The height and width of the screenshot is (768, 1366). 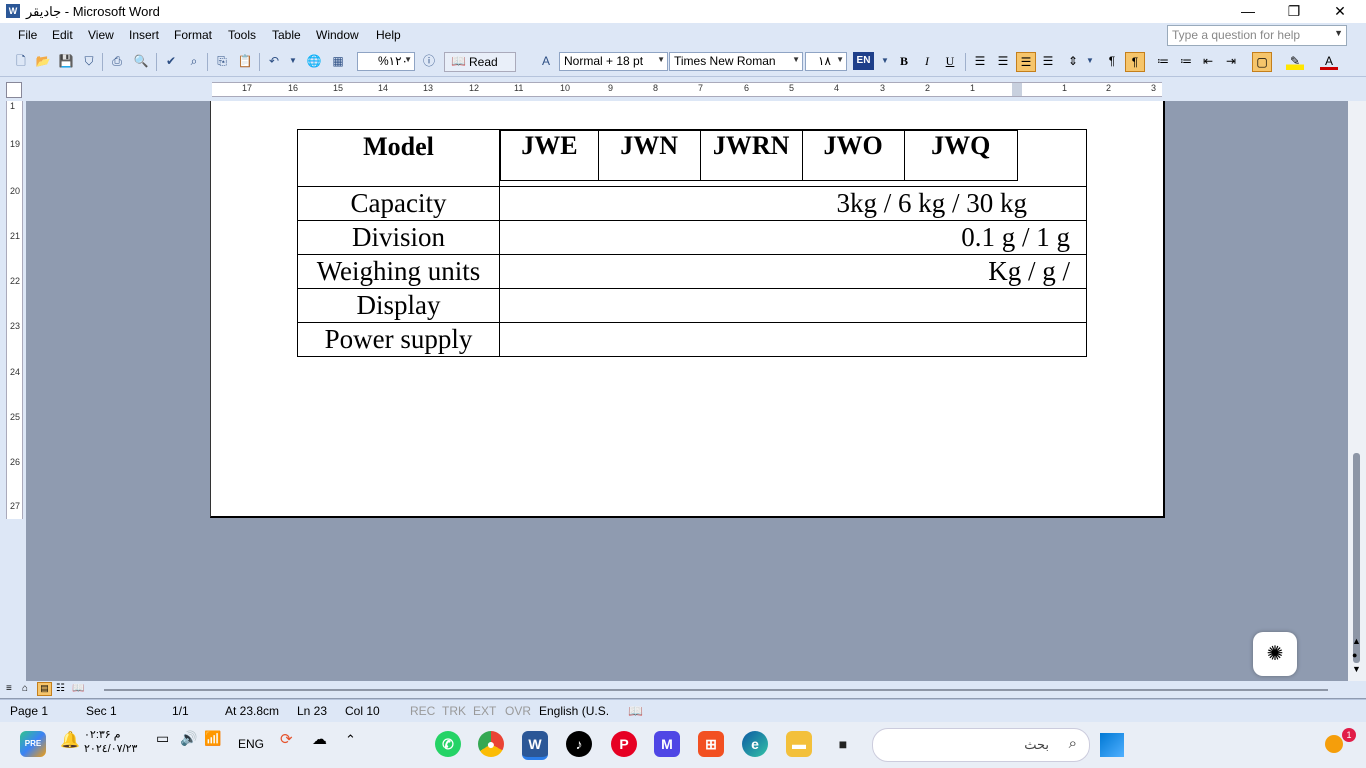 What do you see at coordinates (1026, 62) in the screenshot?
I see `align-right-icon: ☰` at bounding box center [1026, 62].